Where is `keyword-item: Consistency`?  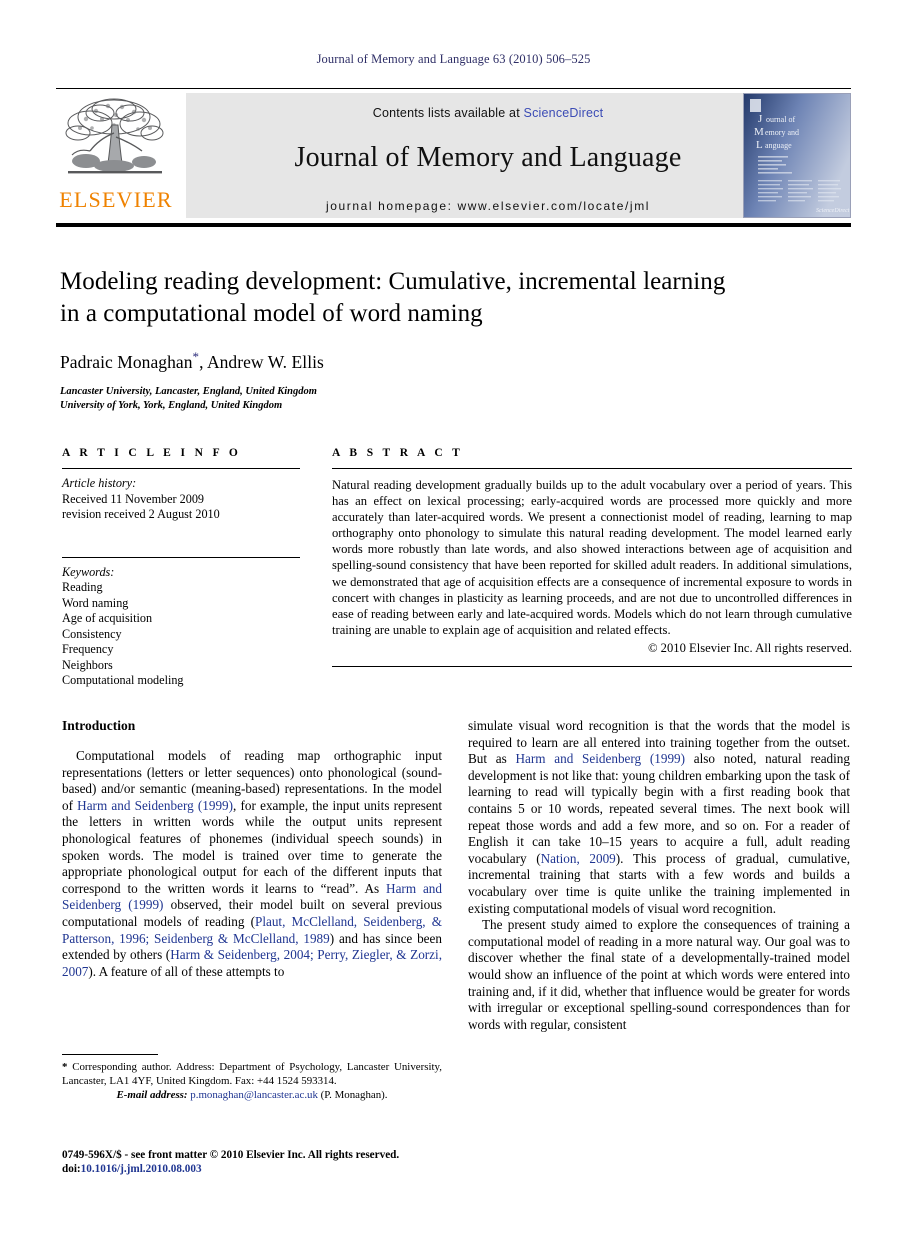
keyword-item: Consistency is located at coordinates (92, 633).